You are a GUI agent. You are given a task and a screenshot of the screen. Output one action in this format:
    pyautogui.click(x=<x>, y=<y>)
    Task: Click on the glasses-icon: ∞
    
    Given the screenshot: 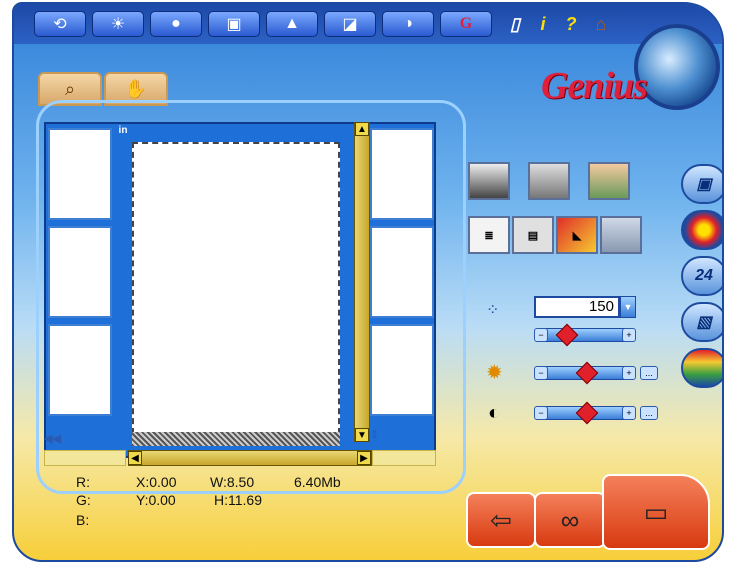 What is the action you would take?
    pyautogui.click(x=570, y=519)
    